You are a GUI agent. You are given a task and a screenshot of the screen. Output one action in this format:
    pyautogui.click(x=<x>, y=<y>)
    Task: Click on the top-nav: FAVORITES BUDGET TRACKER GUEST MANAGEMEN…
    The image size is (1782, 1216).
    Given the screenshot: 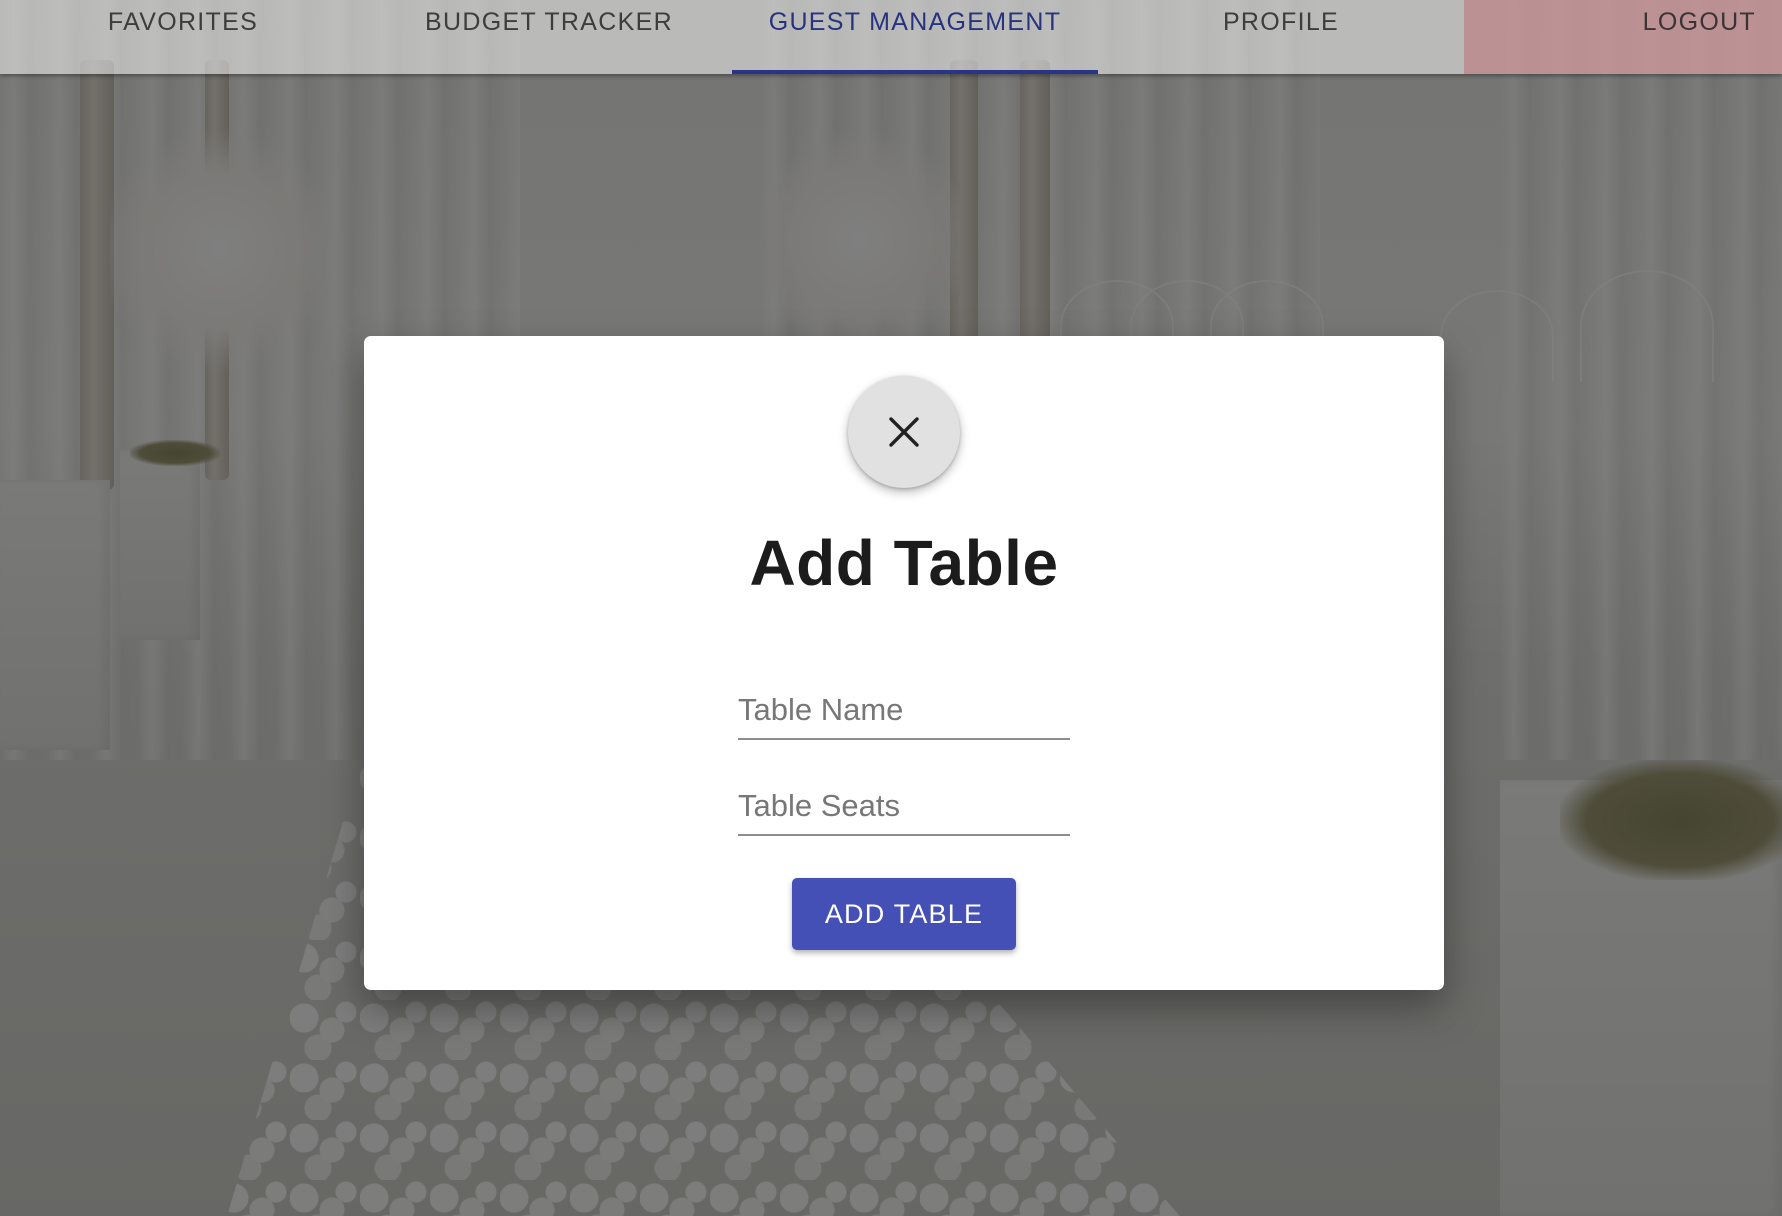 What is the action you would take?
    pyautogui.click(x=891, y=37)
    